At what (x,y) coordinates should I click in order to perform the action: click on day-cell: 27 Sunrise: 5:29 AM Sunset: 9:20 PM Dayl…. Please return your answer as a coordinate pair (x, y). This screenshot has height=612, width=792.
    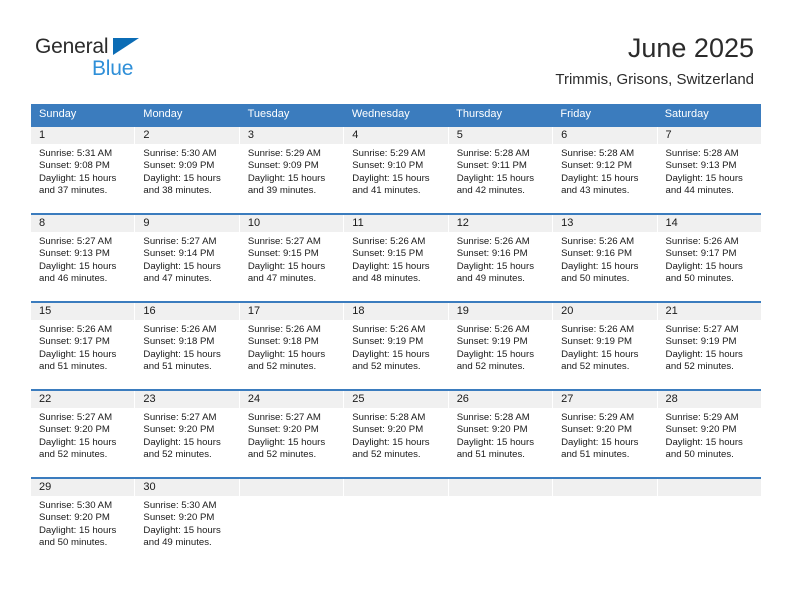
    Looking at the image, I should click on (605, 434).